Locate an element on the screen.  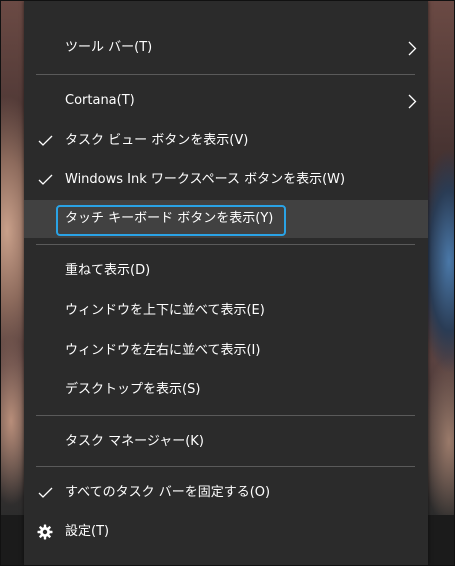
menu-item-show-task-view-button: タスク ビュー ボタンを表示(V) is located at coordinates (226, 141).